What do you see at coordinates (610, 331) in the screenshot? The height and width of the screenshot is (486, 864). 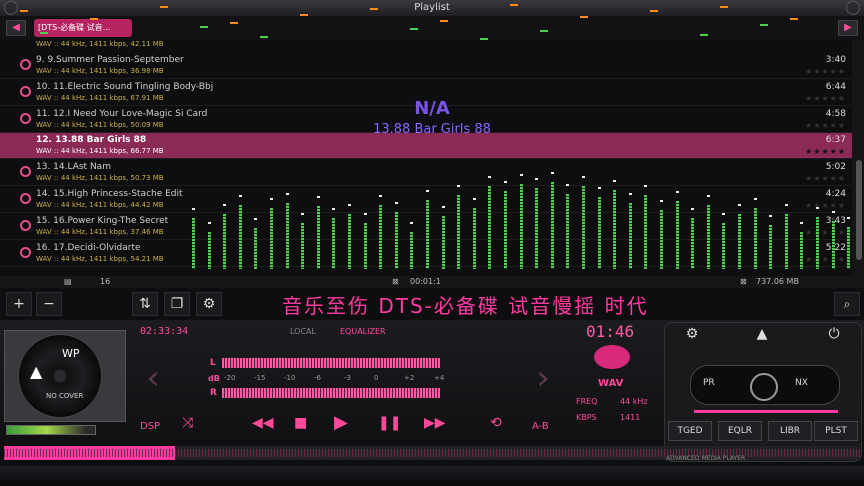 I see `digital-time: 01:46` at bounding box center [610, 331].